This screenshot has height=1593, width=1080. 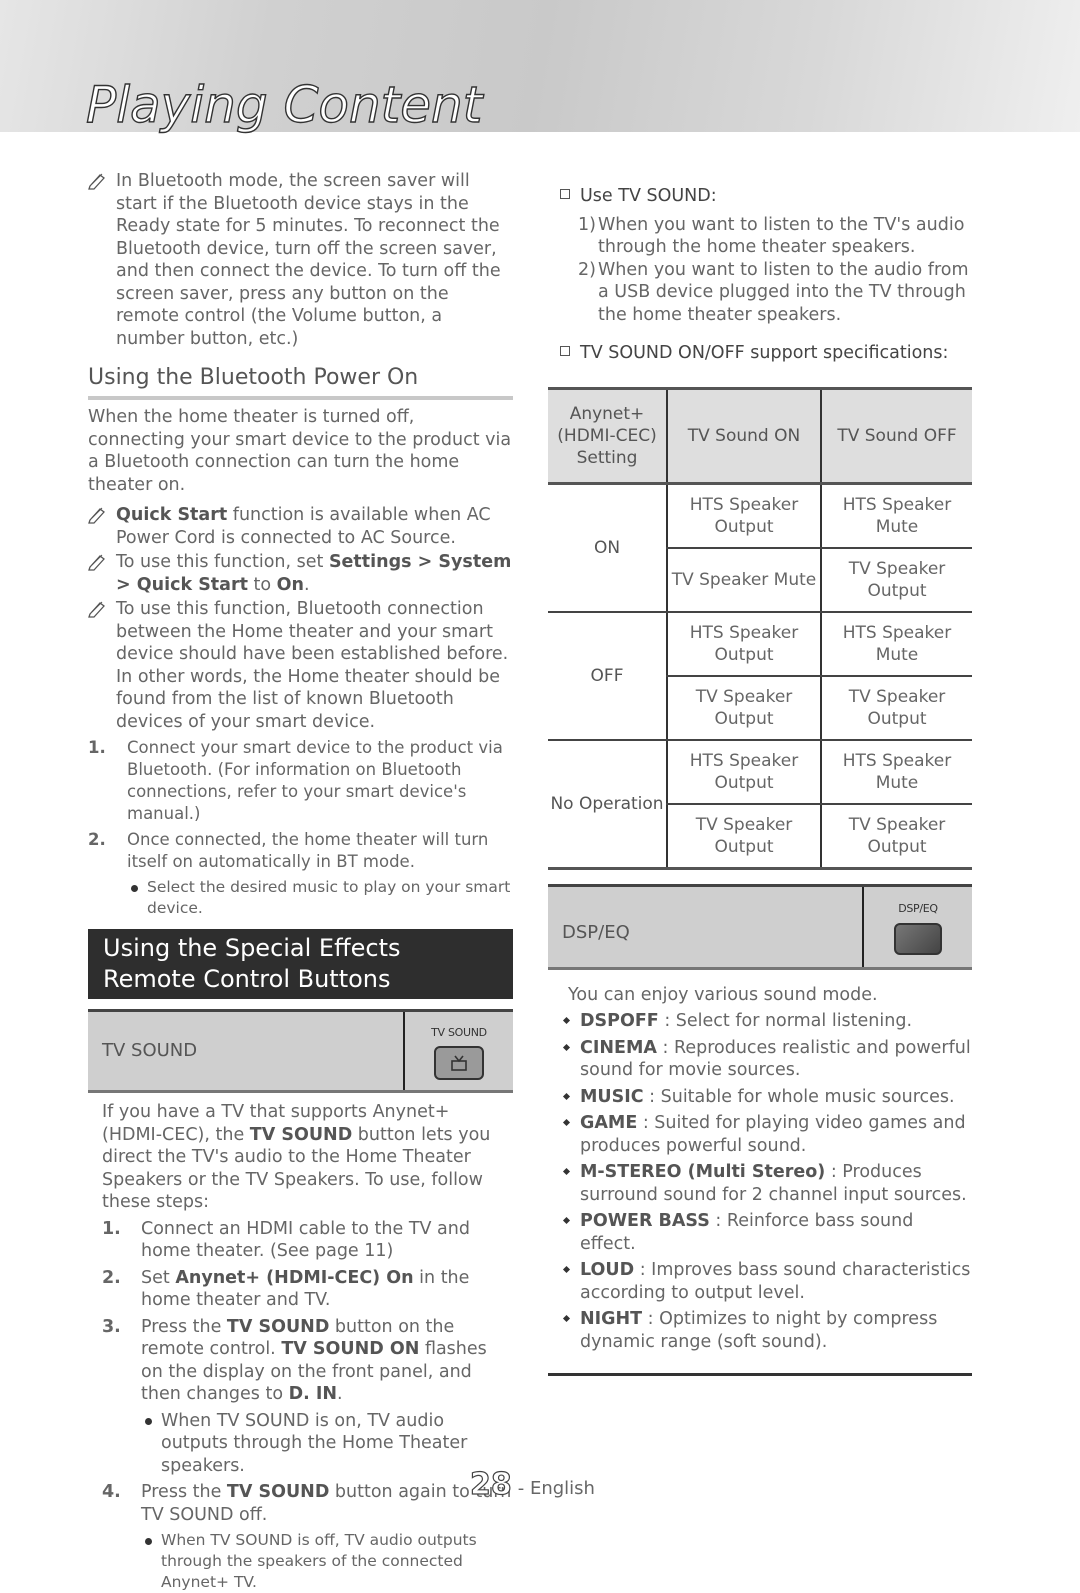 I want to click on table-row: ON HTS Speaker Output HTS Speaker Mute, so click(x=760, y=548).